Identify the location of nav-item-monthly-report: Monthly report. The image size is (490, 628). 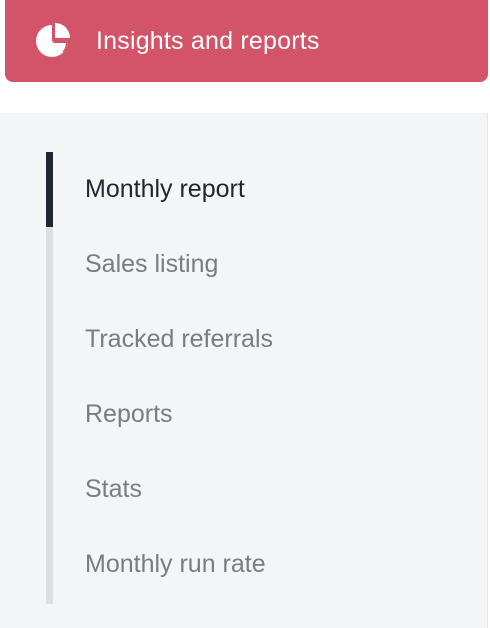
(256, 189).